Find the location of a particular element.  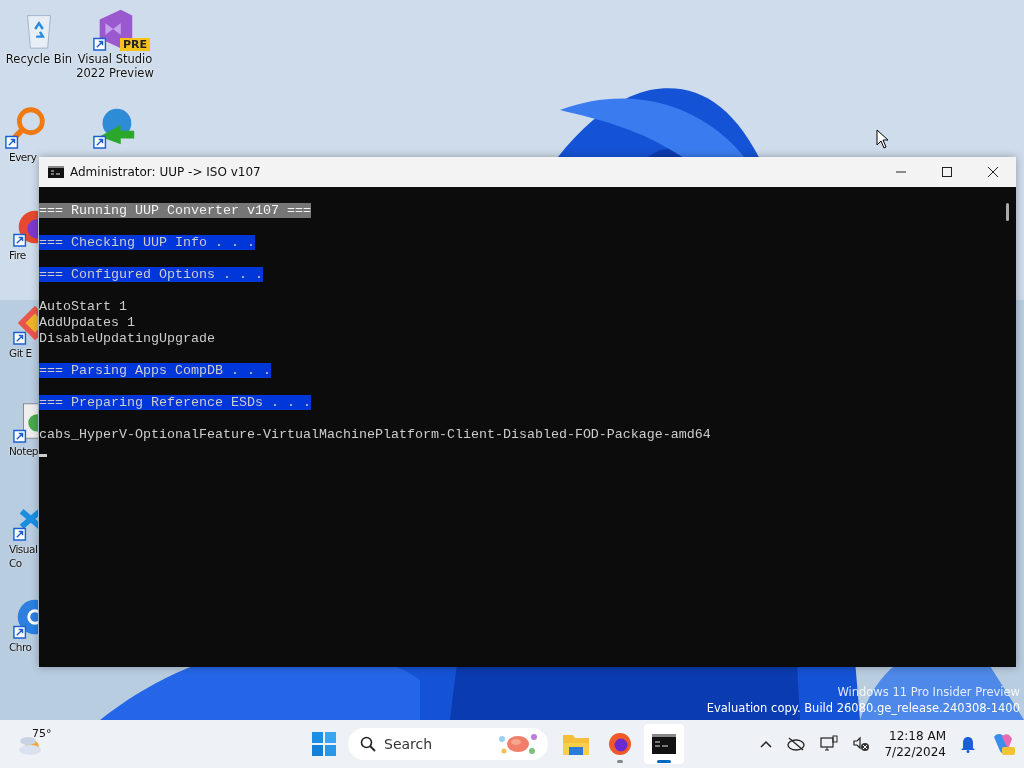

icon-label: Visual is located at coordinates (23, 549).